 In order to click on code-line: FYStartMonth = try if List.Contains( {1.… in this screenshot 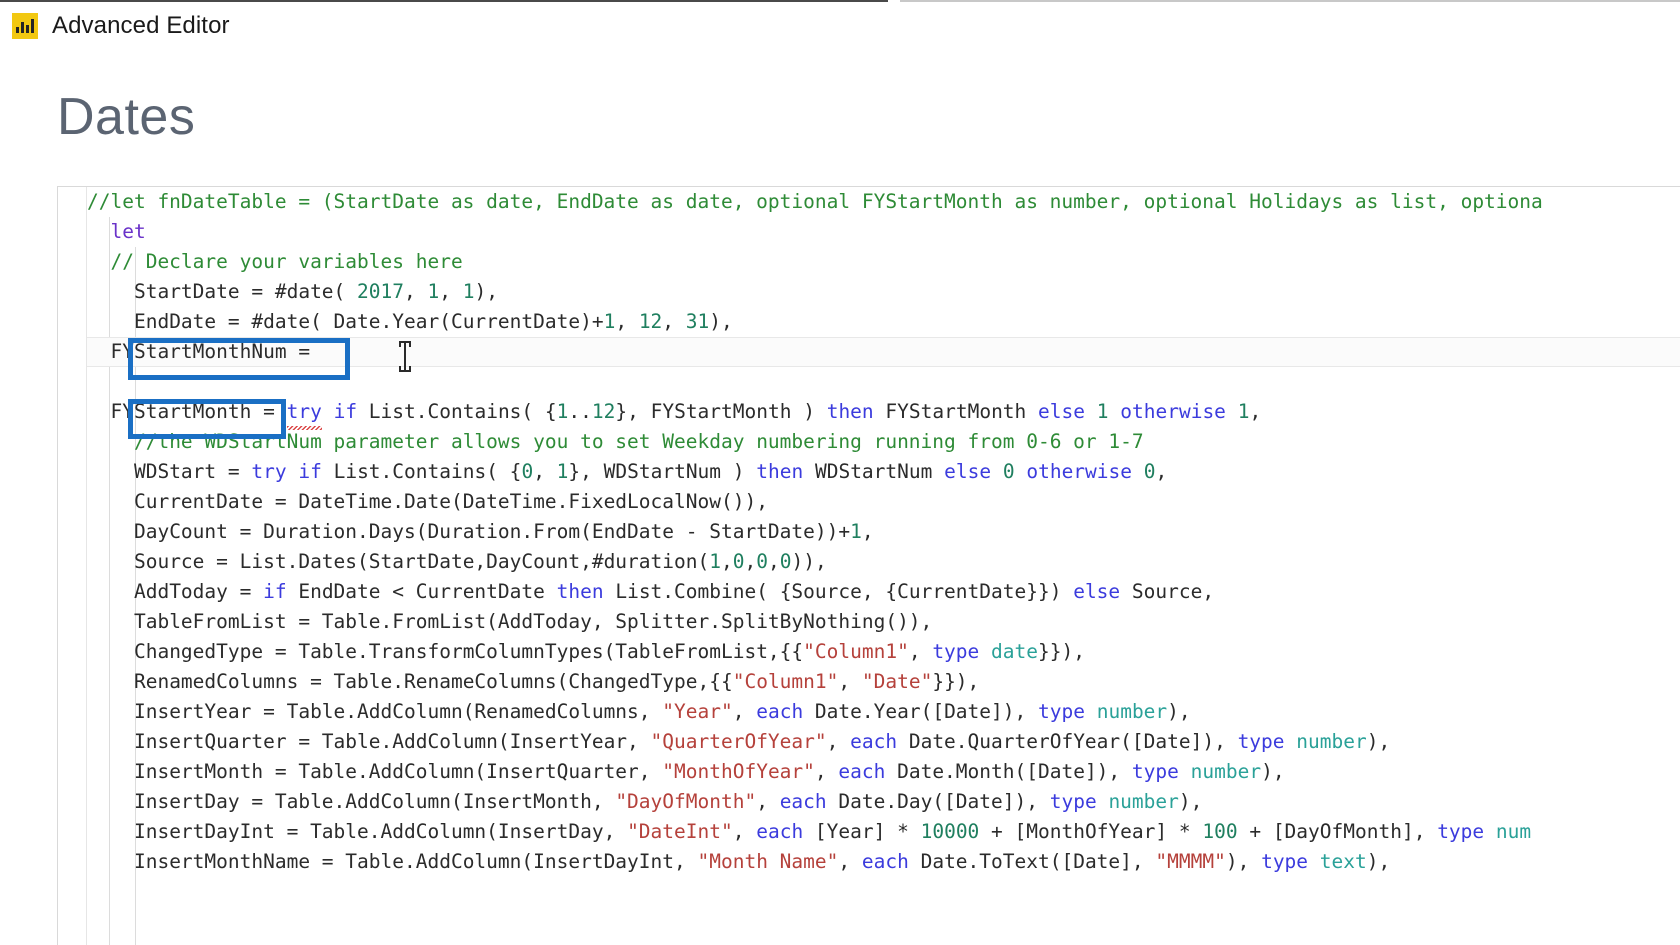, I will do `click(883, 413)`.